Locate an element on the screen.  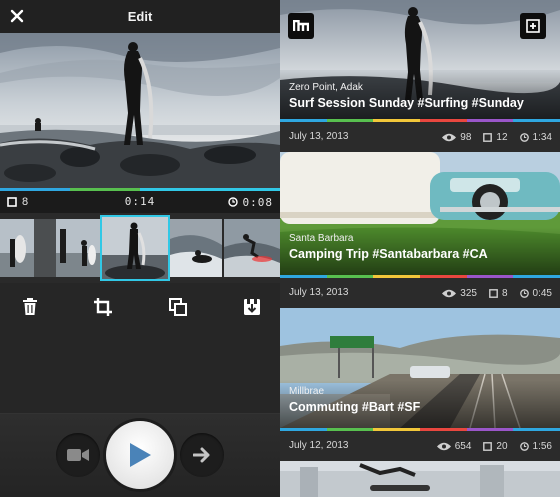
story-card-image is located at coordinates (420, 479).